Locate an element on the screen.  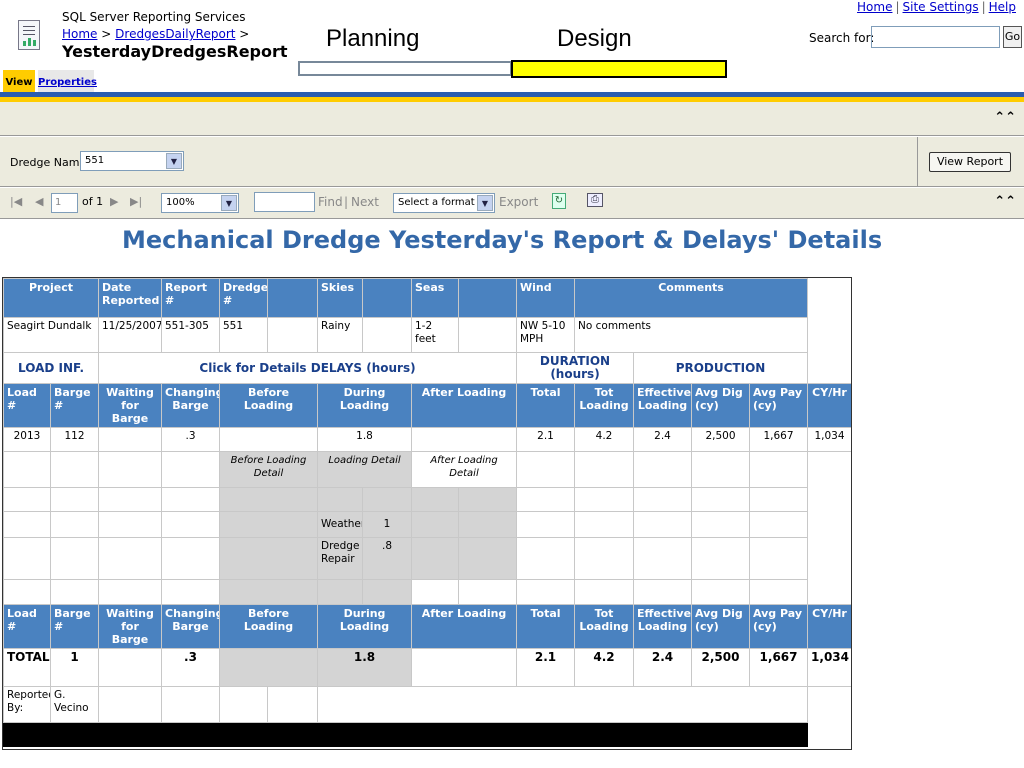
site-settings-link: Site Settings is located at coordinates (941, 7).